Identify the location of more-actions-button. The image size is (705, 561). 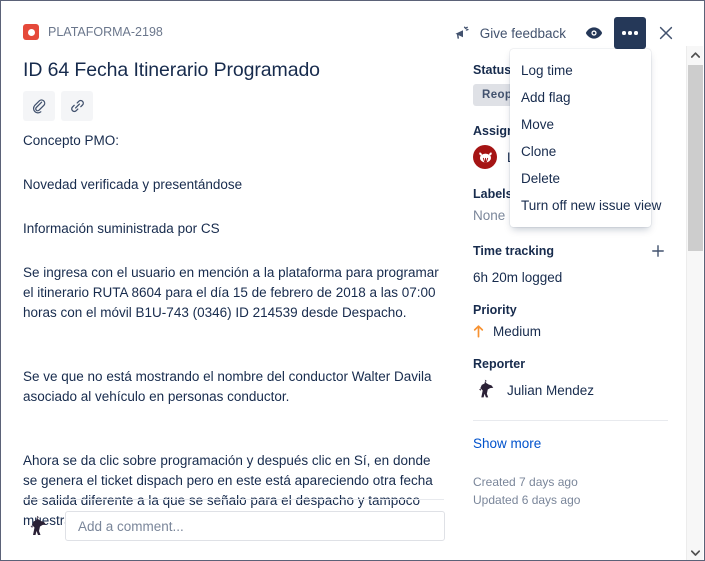
(630, 33).